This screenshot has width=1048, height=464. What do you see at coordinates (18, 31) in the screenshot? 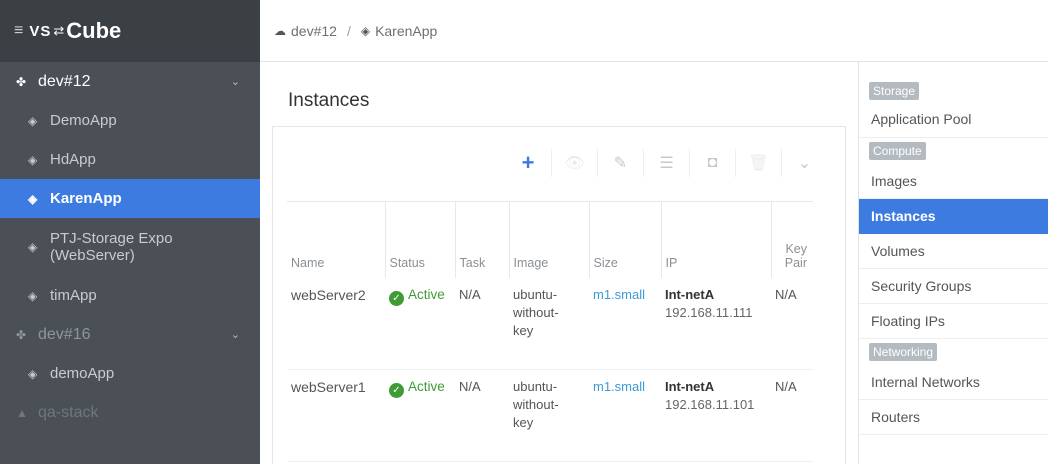
I see `menu-icon: ≡` at bounding box center [18, 31].